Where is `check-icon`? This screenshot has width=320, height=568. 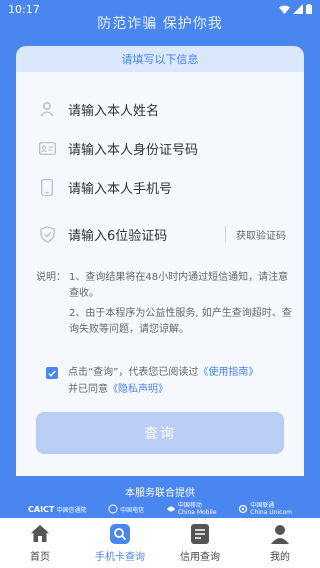 check-icon is located at coordinates (52, 373).